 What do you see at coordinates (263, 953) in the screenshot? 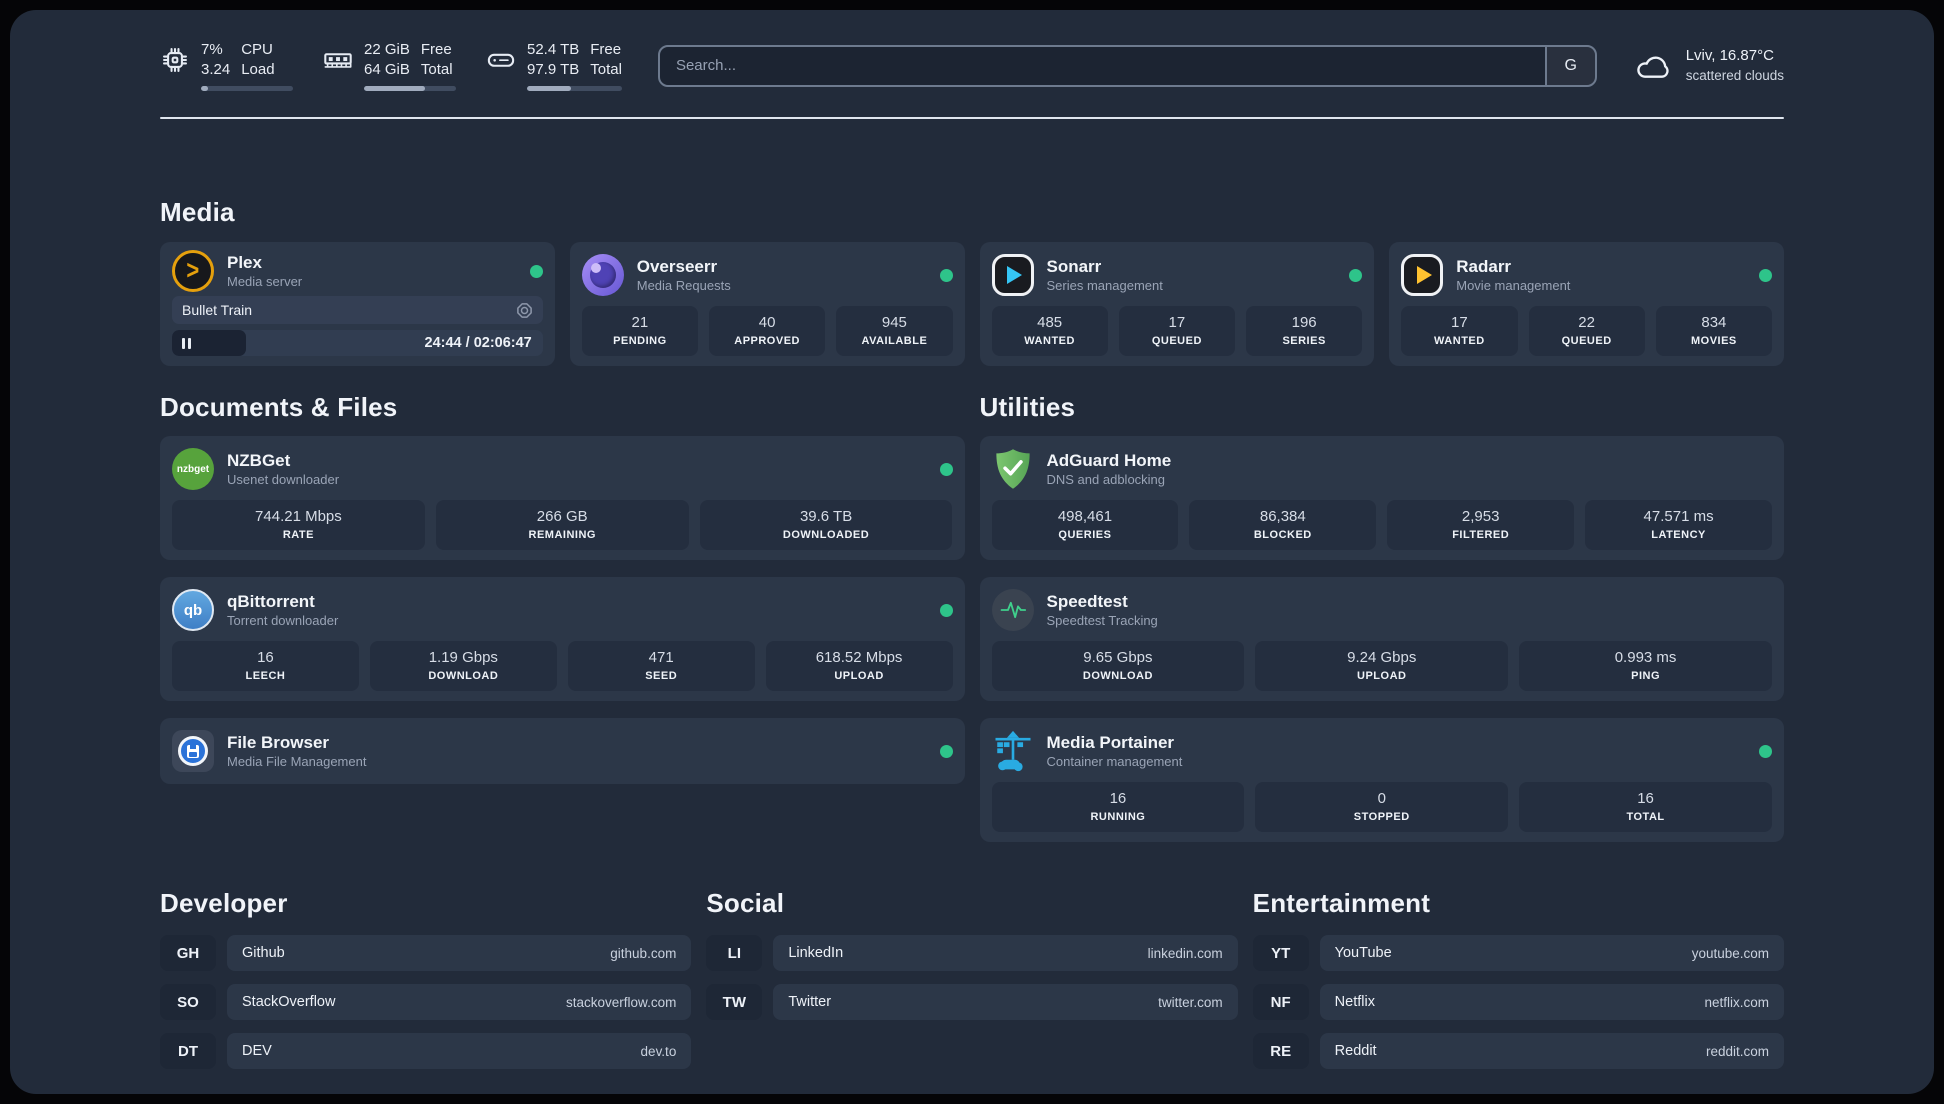
I see `bookmark-name: Github` at bounding box center [263, 953].